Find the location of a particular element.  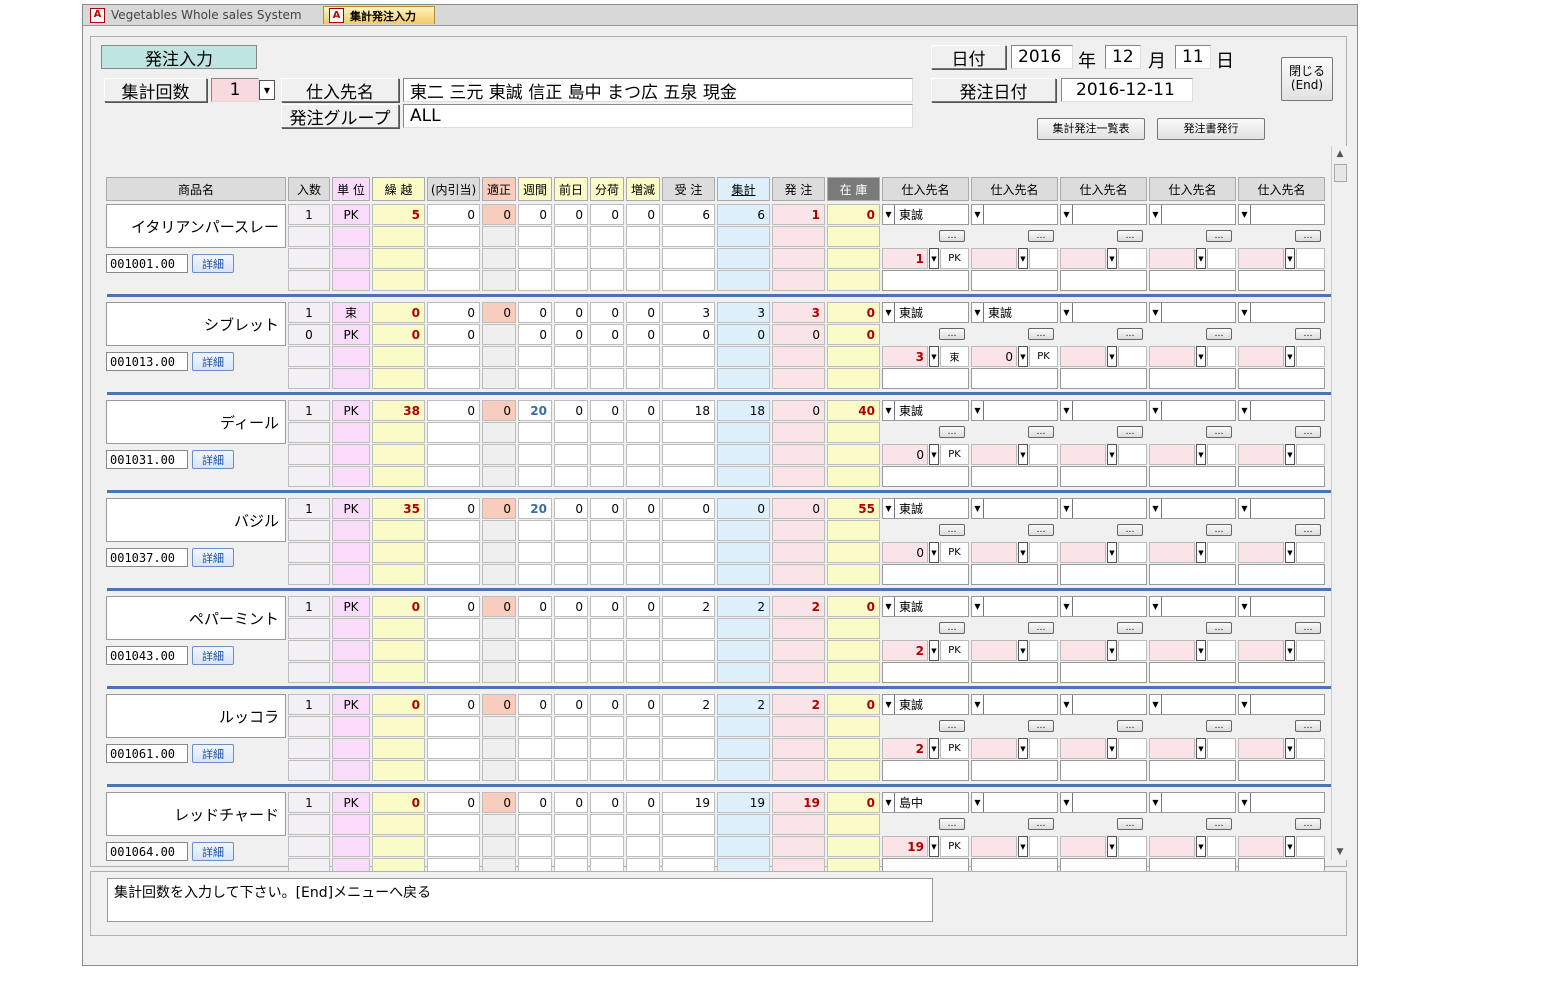

cell-juchu: 0 is located at coordinates (688, 334).